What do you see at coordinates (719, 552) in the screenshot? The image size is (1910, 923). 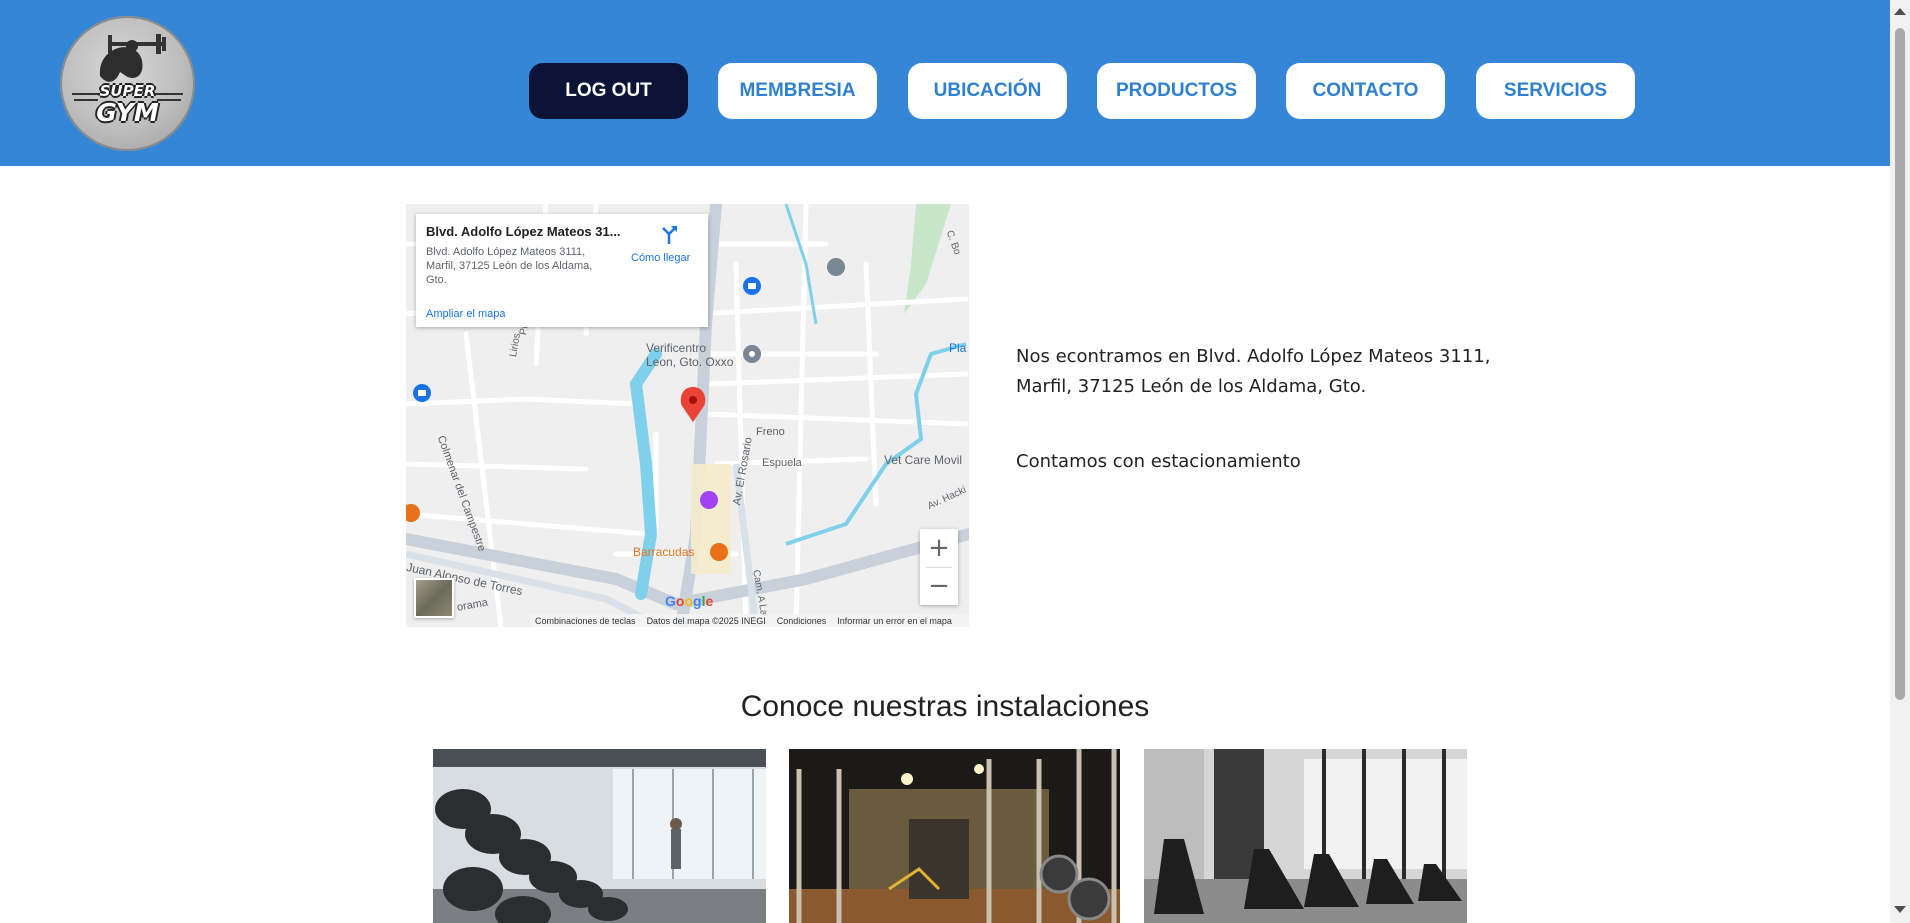 I see `restaurant-poi-icon` at bounding box center [719, 552].